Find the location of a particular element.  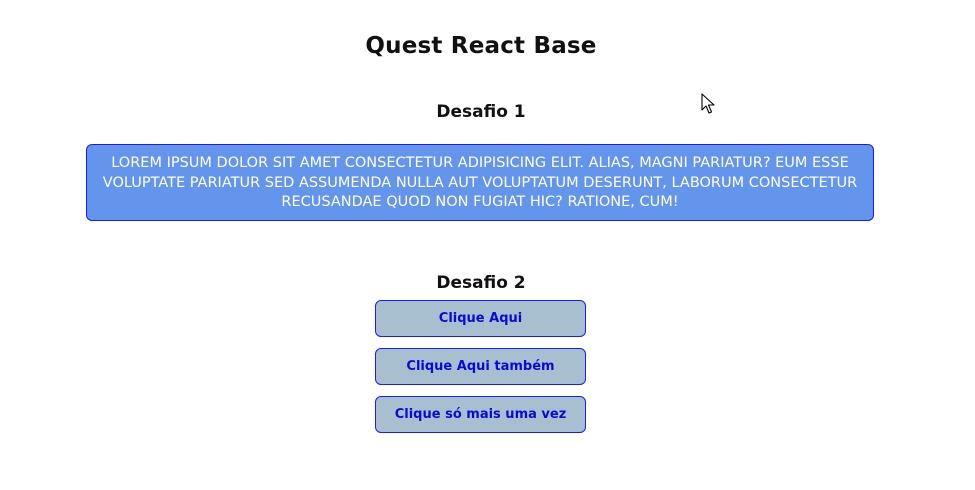

clique-aqui-button: Clique Aqui is located at coordinates (480, 318).